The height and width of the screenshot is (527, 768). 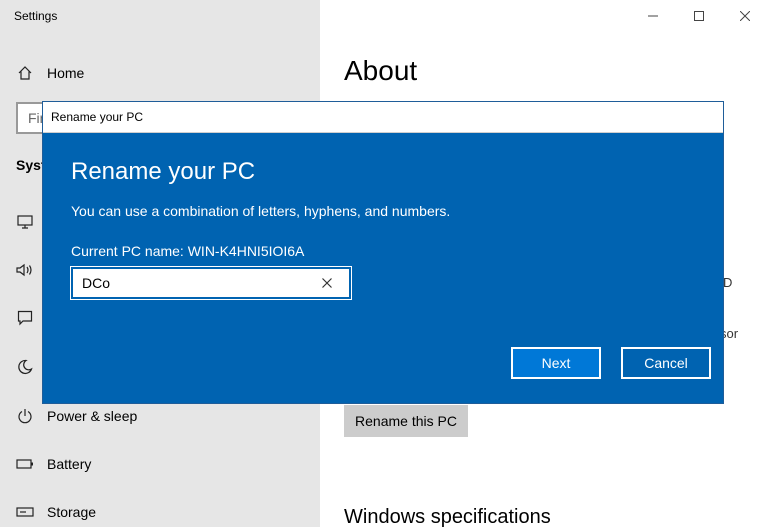 I want to click on next-button: Next, so click(x=556, y=363).